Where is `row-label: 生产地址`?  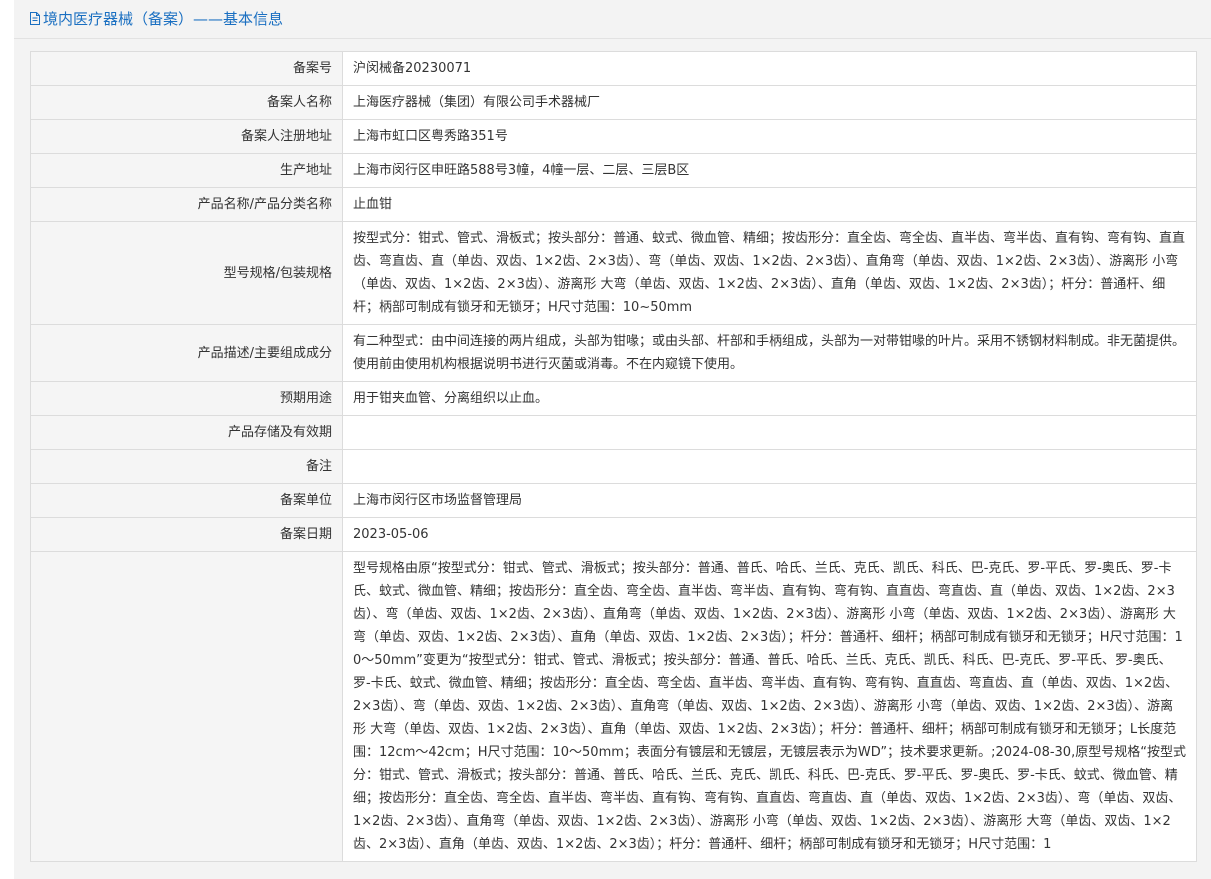
row-label: 生产地址 is located at coordinates (186, 170).